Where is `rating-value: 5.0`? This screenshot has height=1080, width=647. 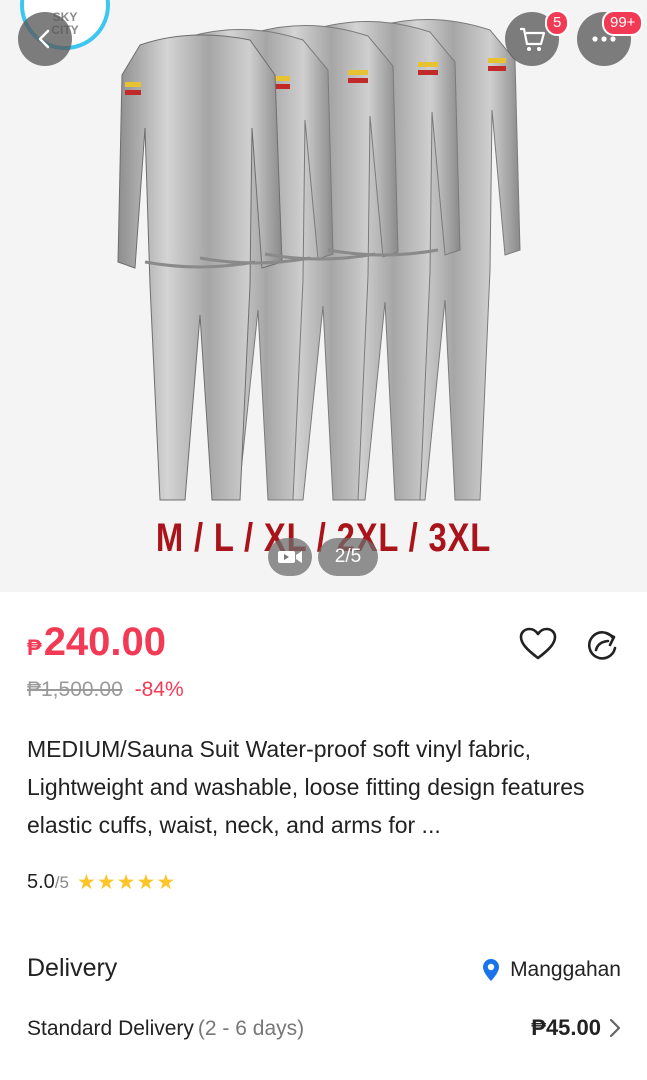
rating-value: 5.0 is located at coordinates (41, 882).